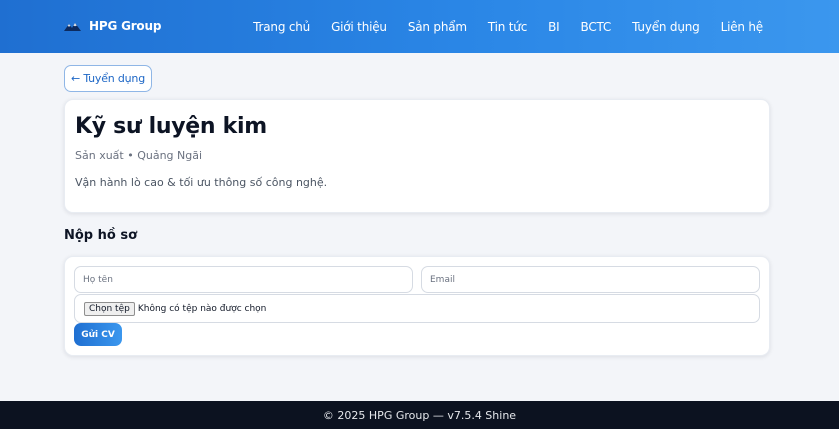  Describe the element at coordinates (281, 27) in the screenshot. I see `nav-item-home: Trang chủ` at that location.